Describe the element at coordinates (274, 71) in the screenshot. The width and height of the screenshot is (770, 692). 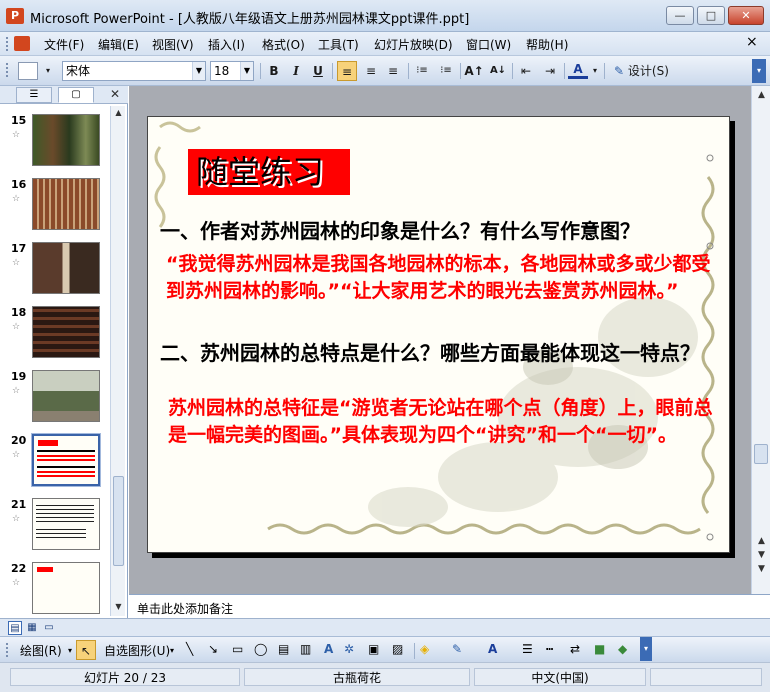
I see `bold-button: B` at that location.